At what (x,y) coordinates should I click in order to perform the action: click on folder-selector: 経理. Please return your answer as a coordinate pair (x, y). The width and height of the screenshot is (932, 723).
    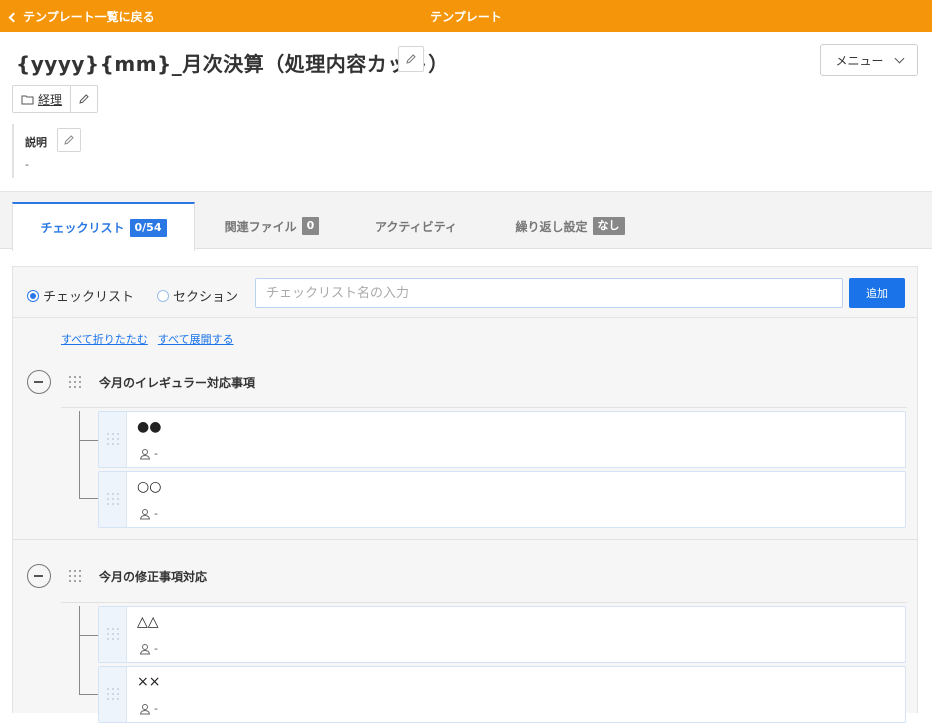
    Looking at the image, I should click on (55, 99).